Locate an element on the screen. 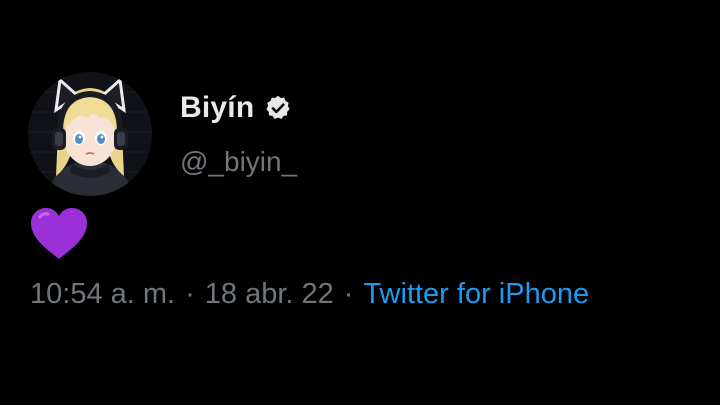 The width and height of the screenshot is (720, 405). display-name: Biyín is located at coordinates (217, 108).